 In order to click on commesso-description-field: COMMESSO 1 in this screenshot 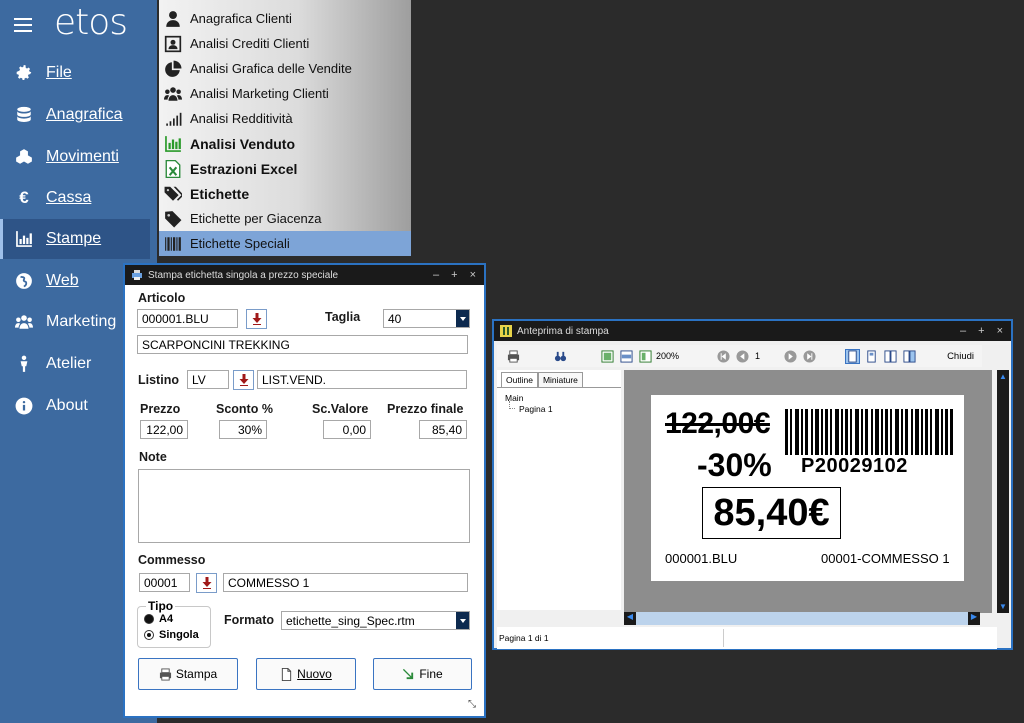, I will do `click(345, 582)`.